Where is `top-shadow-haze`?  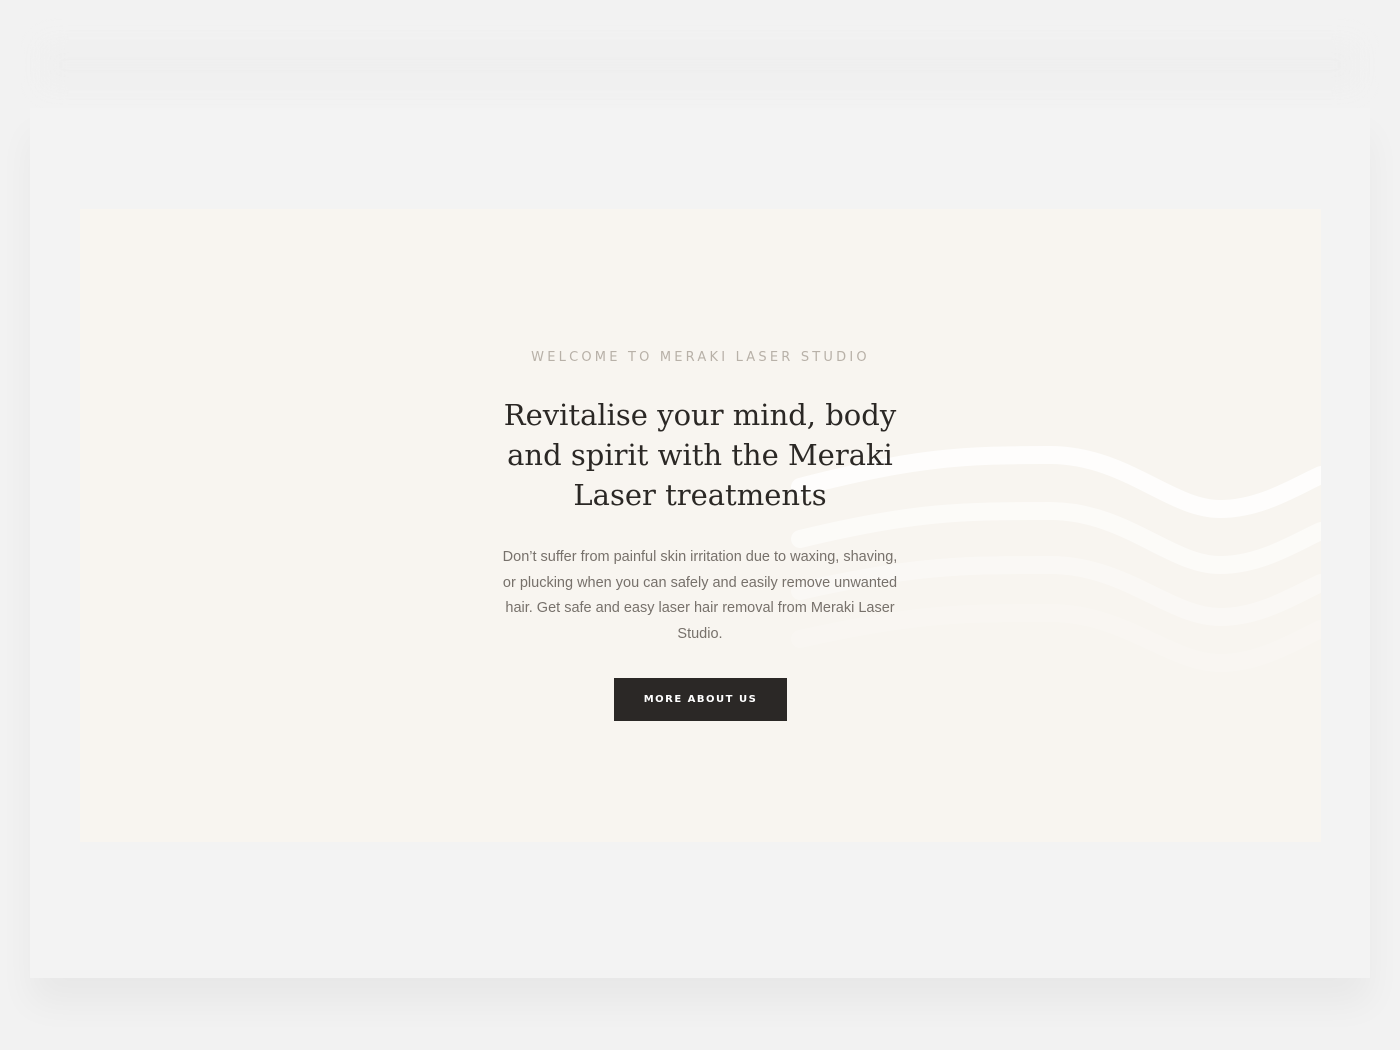 top-shadow-haze is located at coordinates (700, 65).